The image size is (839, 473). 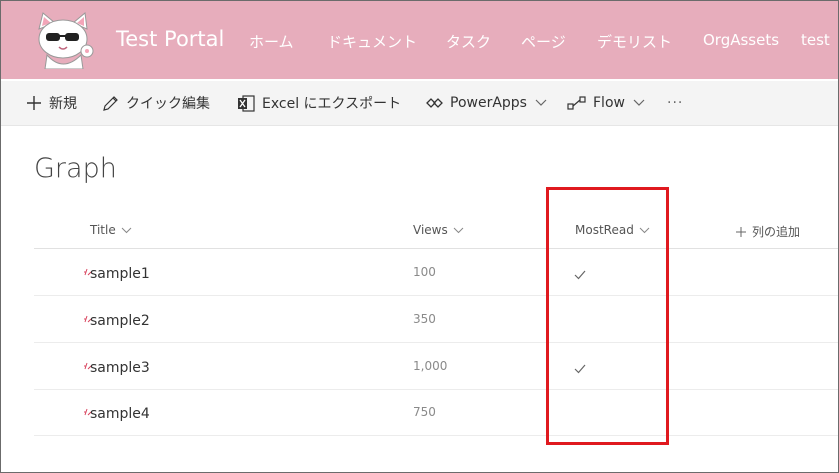 What do you see at coordinates (675, 103) in the screenshot?
I see `more-options-button: ···` at bounding box center [675, 103].